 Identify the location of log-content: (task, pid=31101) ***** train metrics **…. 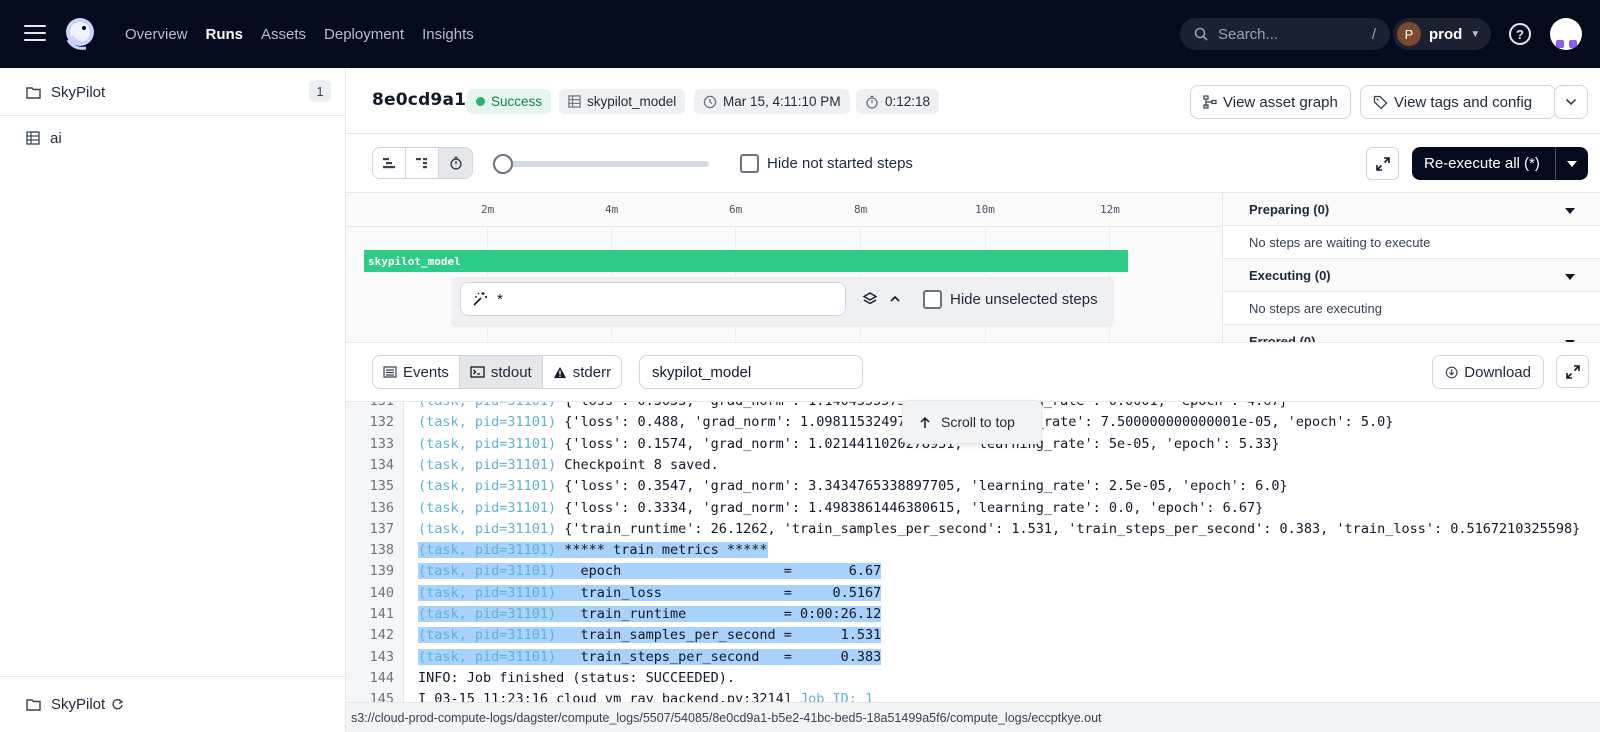
(593, 550).